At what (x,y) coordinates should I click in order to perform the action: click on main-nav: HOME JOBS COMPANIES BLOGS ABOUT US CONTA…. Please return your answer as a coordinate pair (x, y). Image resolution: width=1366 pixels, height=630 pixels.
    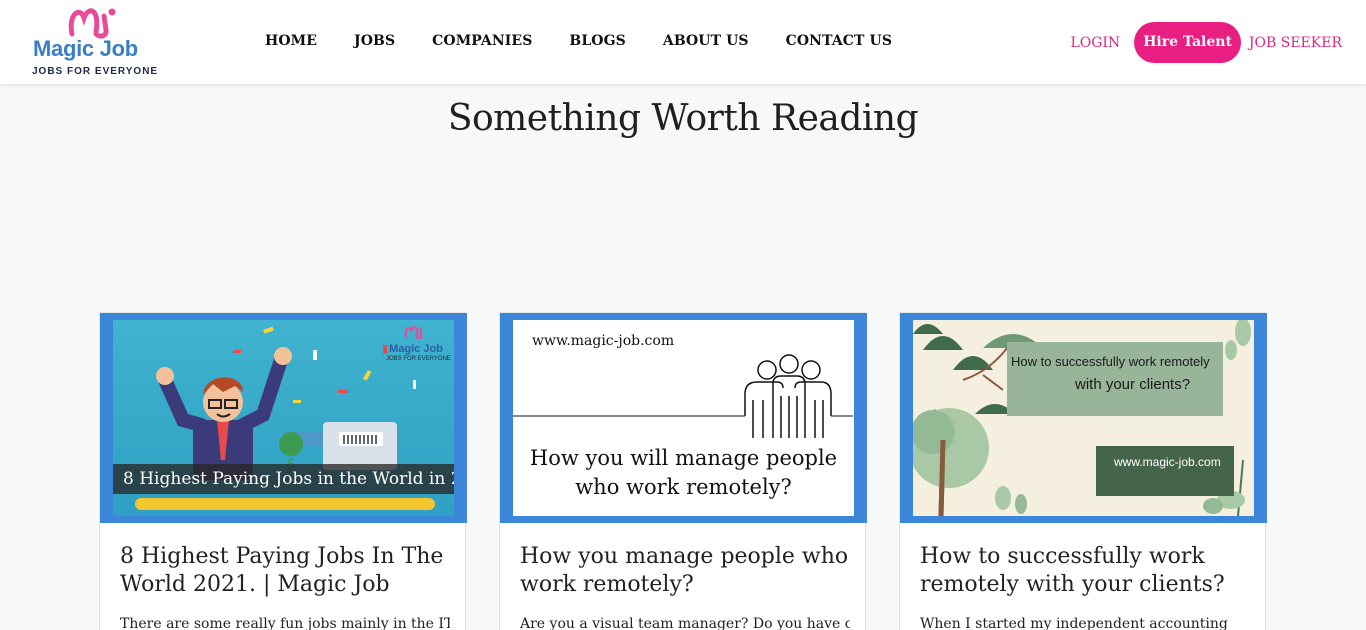
    Looking at the image, I should click on (597, 41).